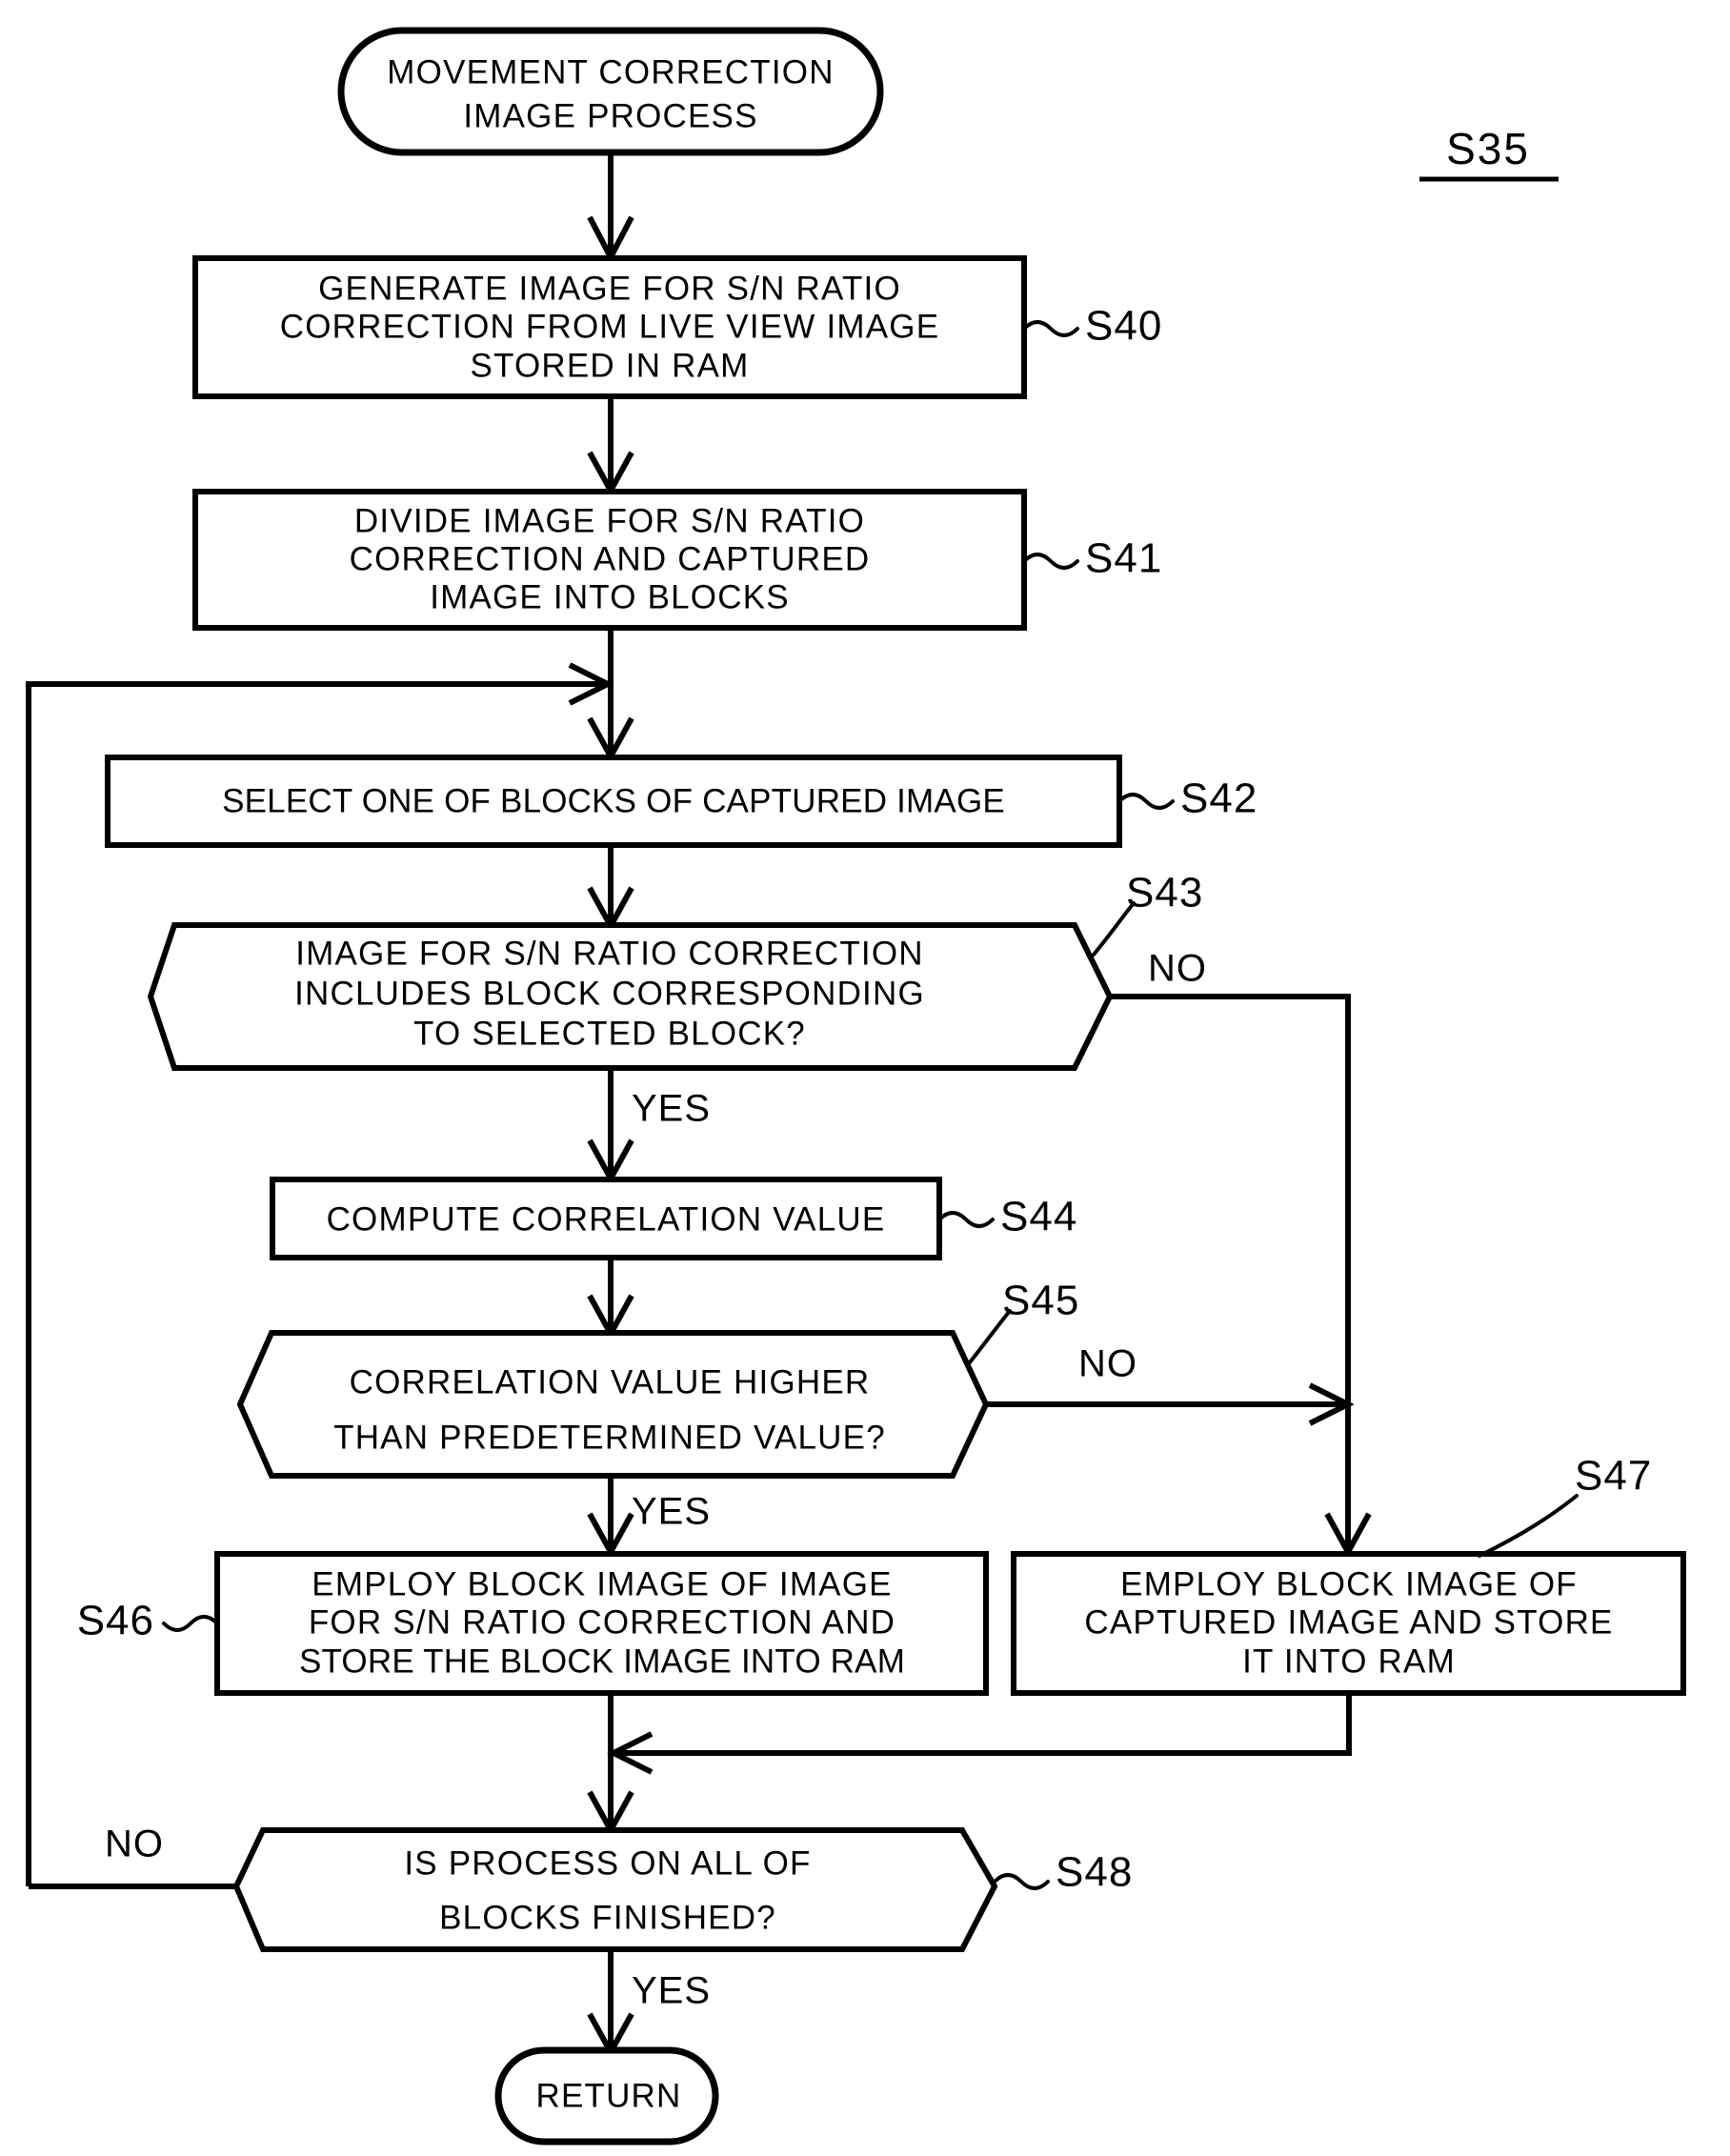 This screenshot has width=1730, height=2156. Describe the element at coordinates (610, 558) in the screenshot. I see `s41-line-2: CORRECTION AND CAPTURED` at that location.